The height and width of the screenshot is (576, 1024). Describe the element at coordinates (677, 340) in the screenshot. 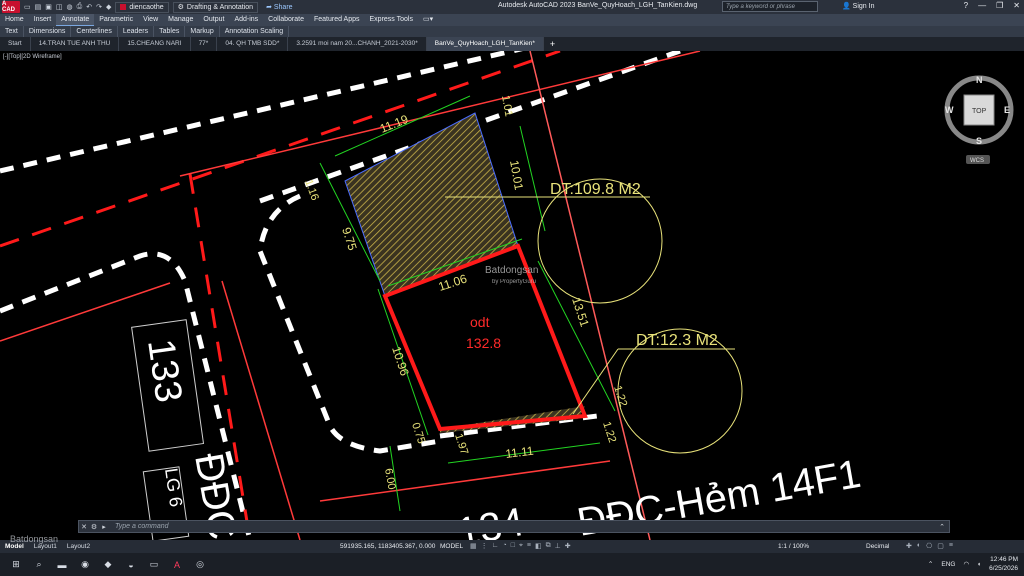

I see `area-label-2: DT:12.3 M2` at that location.